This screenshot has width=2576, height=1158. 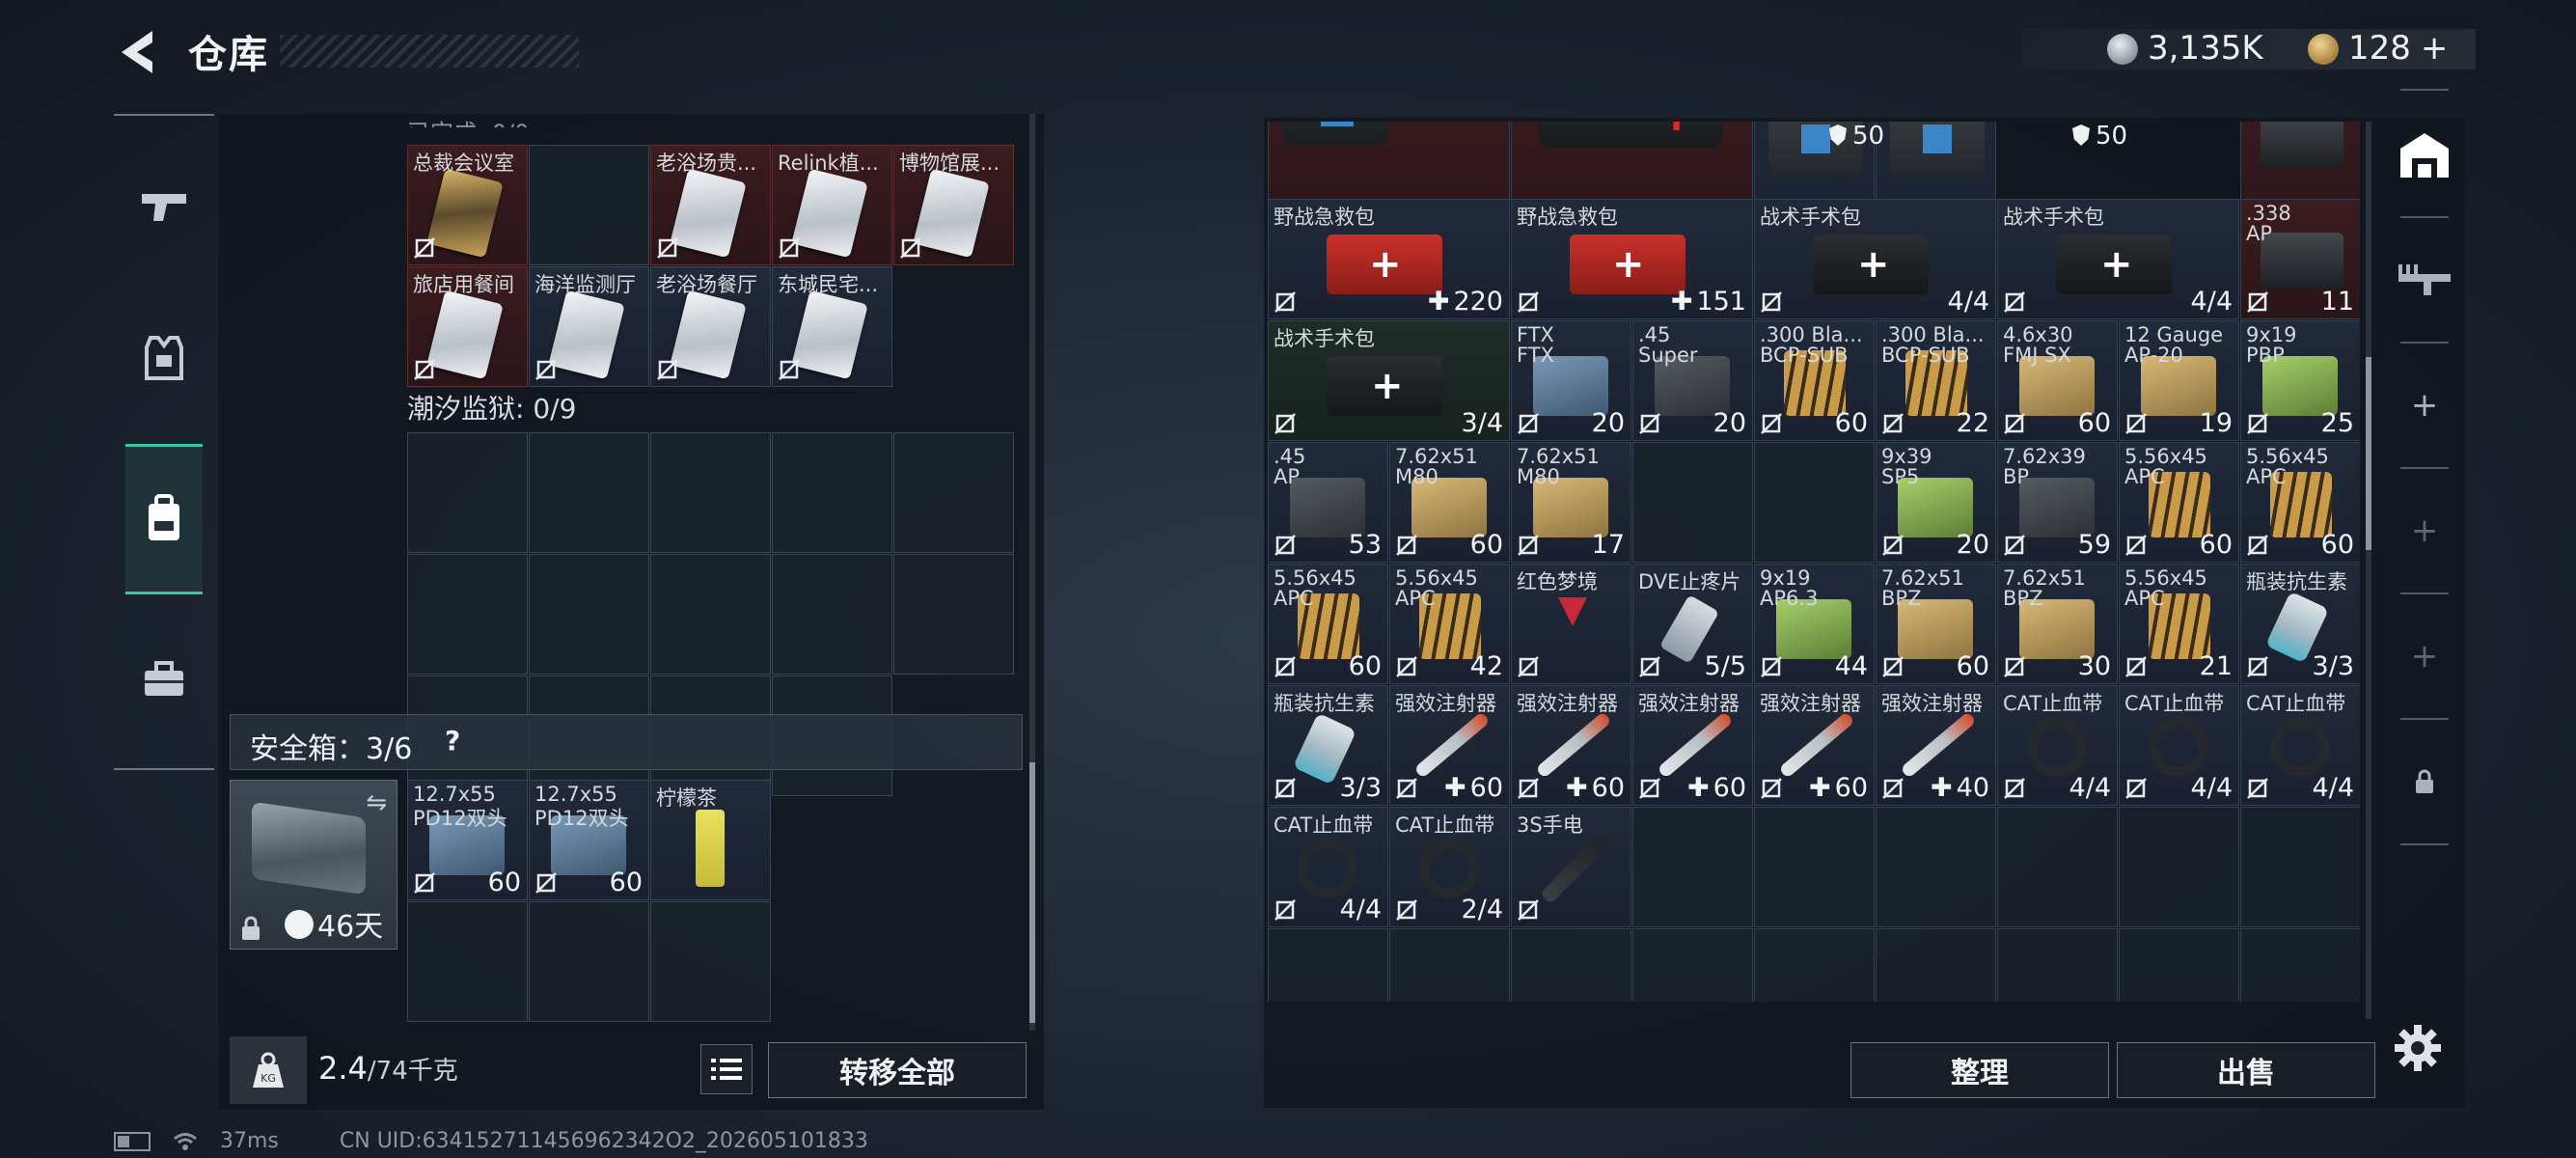 What do you see at coordinates (2058, 502) in the screenshot?
I see `stash-item: 7.62x39 BP 59` at bounding box center [2058, 502].